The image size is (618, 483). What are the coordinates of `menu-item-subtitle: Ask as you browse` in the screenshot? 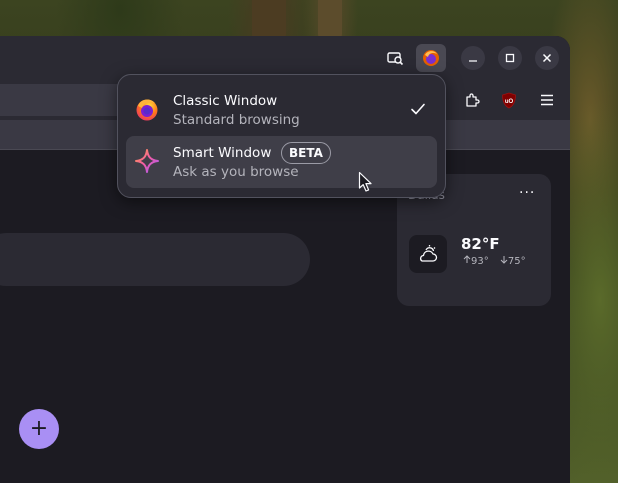 It's located at (236, 172).